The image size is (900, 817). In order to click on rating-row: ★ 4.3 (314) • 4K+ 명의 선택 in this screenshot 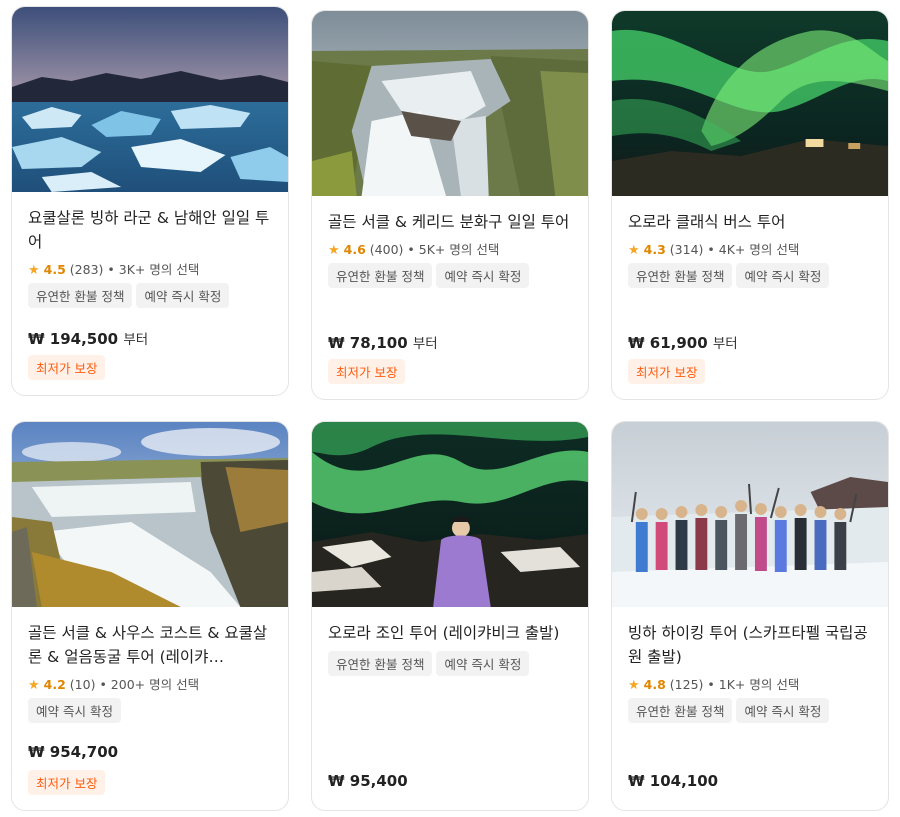, I will do `click(750, 248)`.